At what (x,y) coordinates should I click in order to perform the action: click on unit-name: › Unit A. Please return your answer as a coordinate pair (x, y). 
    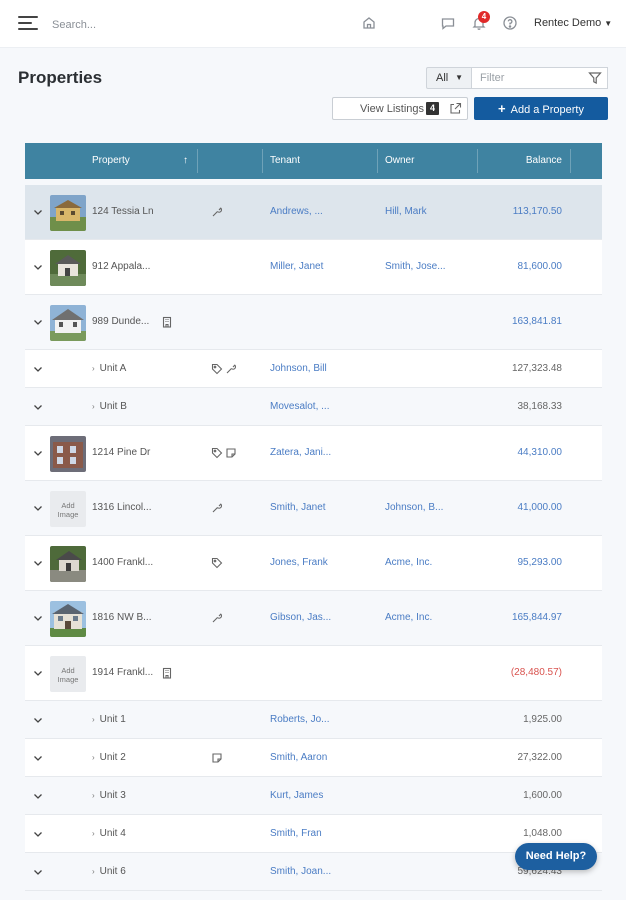
    Looking at the image, I should click on (109, 368).